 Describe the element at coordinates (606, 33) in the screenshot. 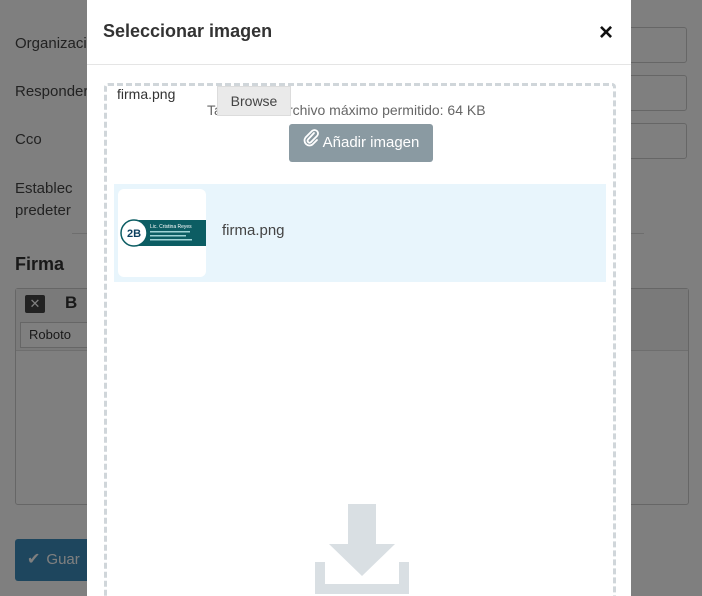

I see `close-icon: ×` at that location.